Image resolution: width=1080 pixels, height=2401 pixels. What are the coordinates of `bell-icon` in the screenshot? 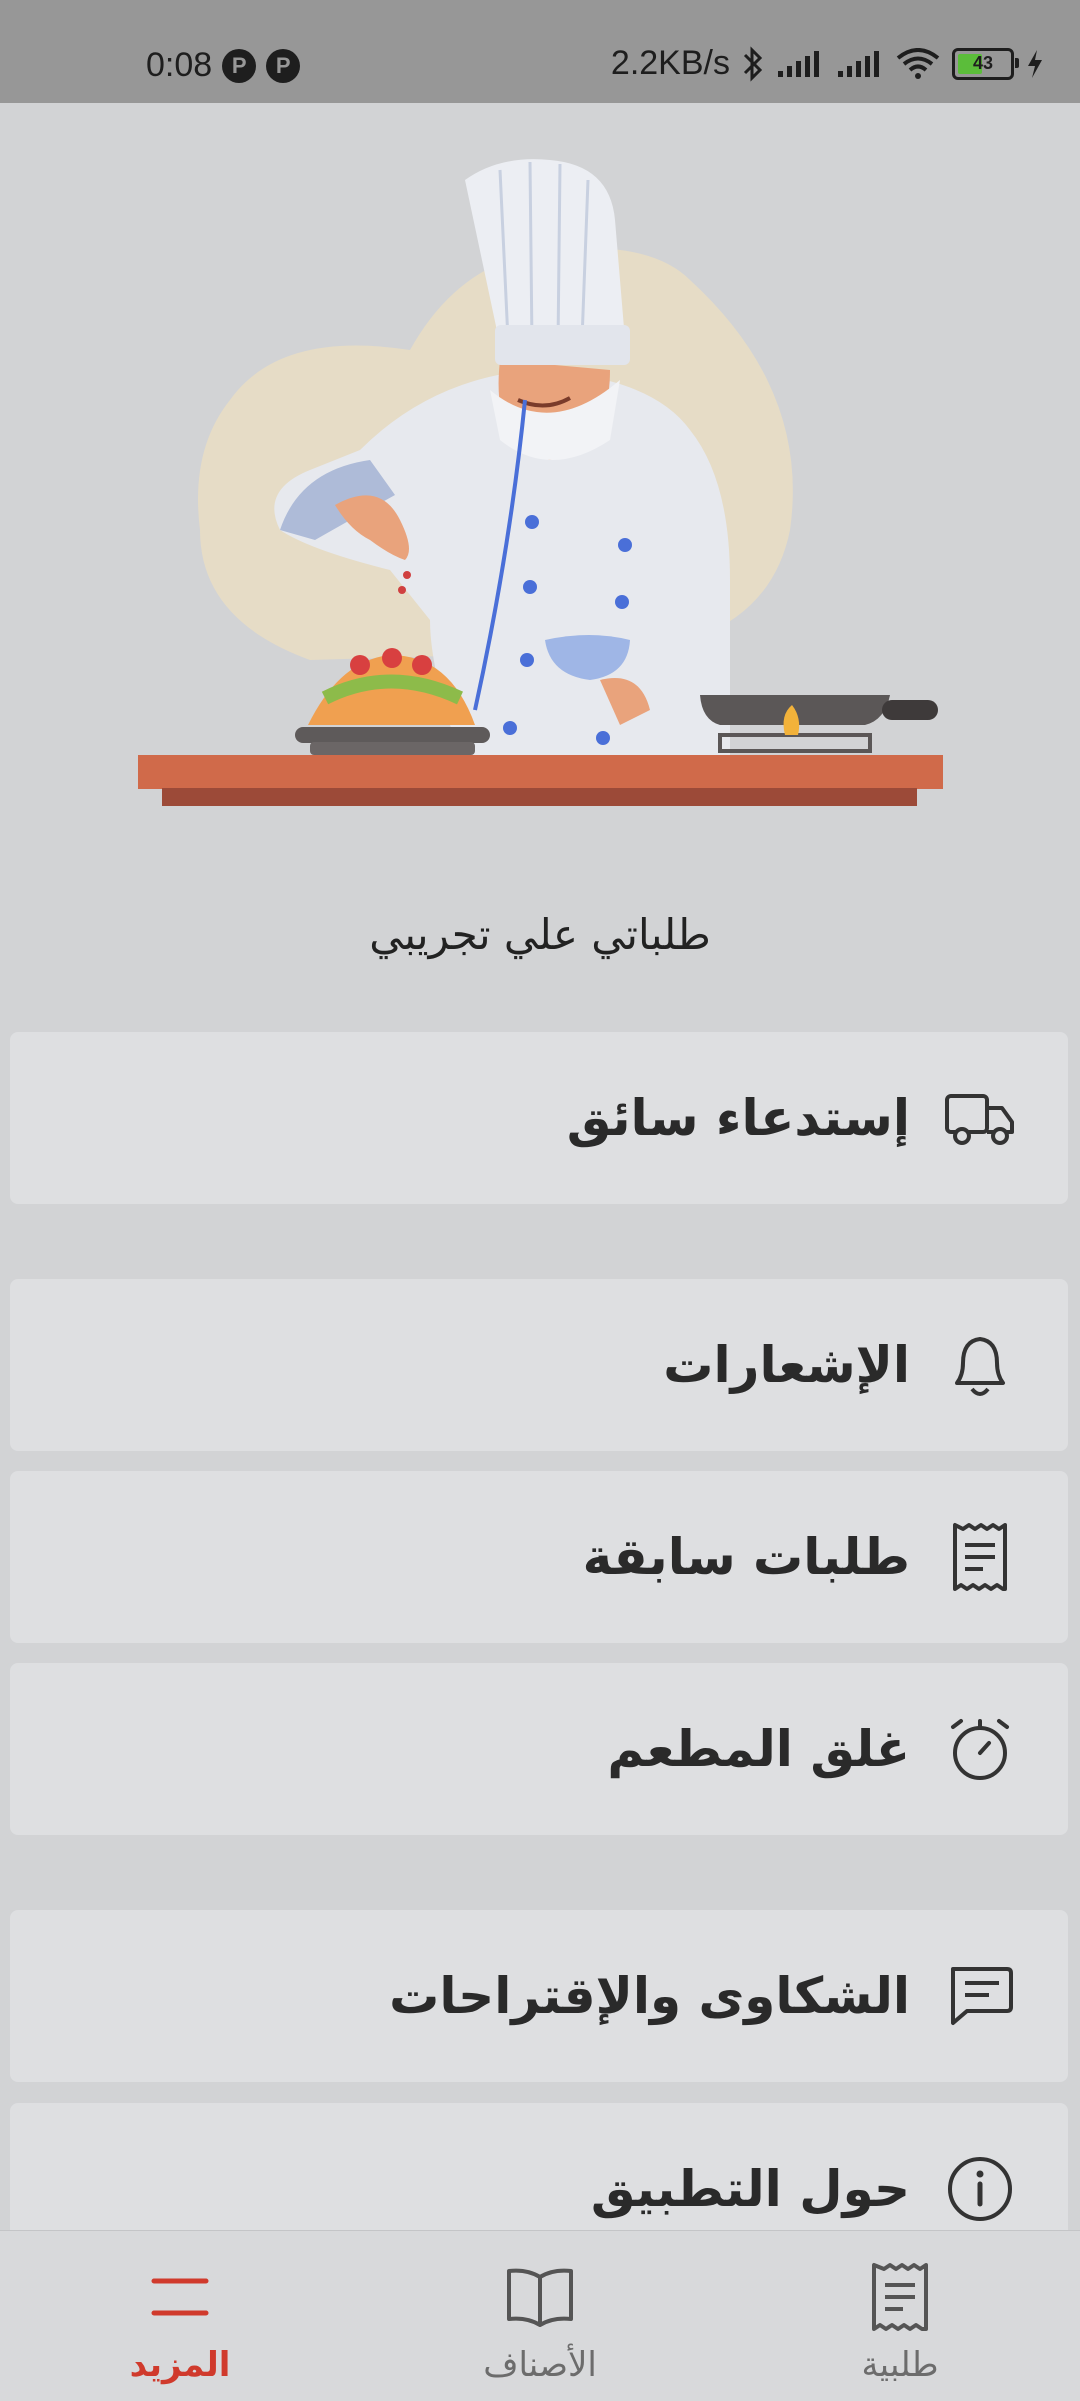 It's located at (980, 1365).